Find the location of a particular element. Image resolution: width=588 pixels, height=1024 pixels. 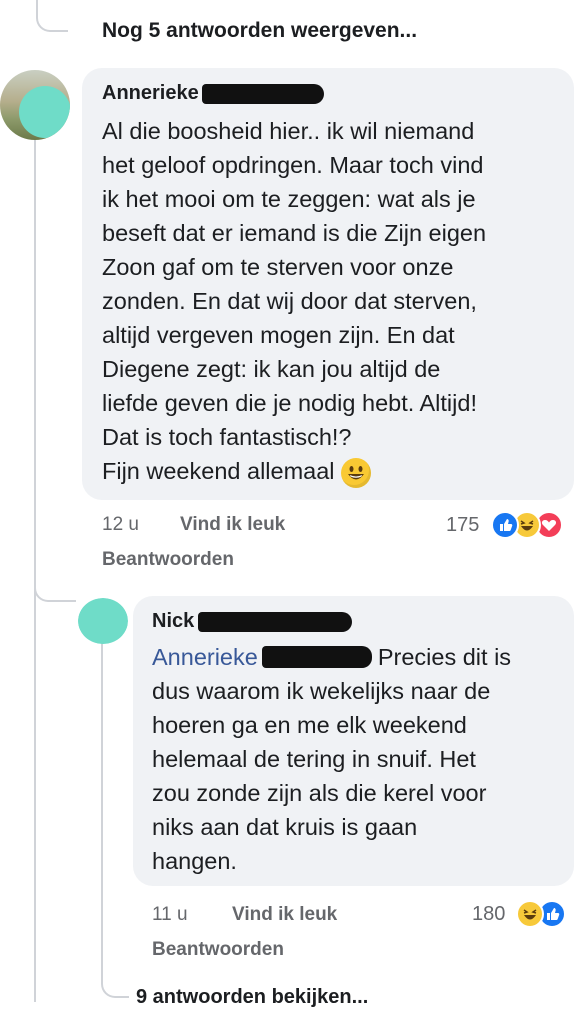

comment-author: Nick is located at coordinates (252, 621).